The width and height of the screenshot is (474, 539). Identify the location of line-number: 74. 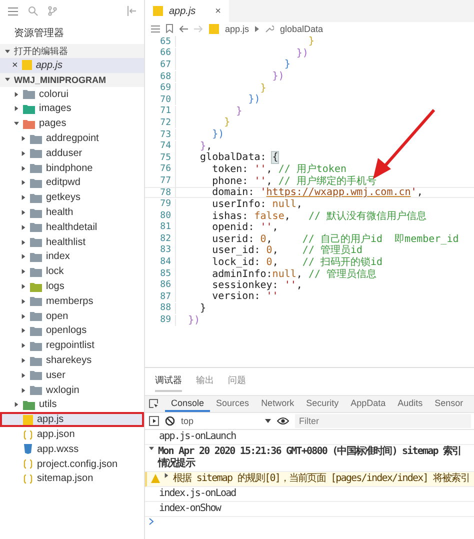
(165, 146).